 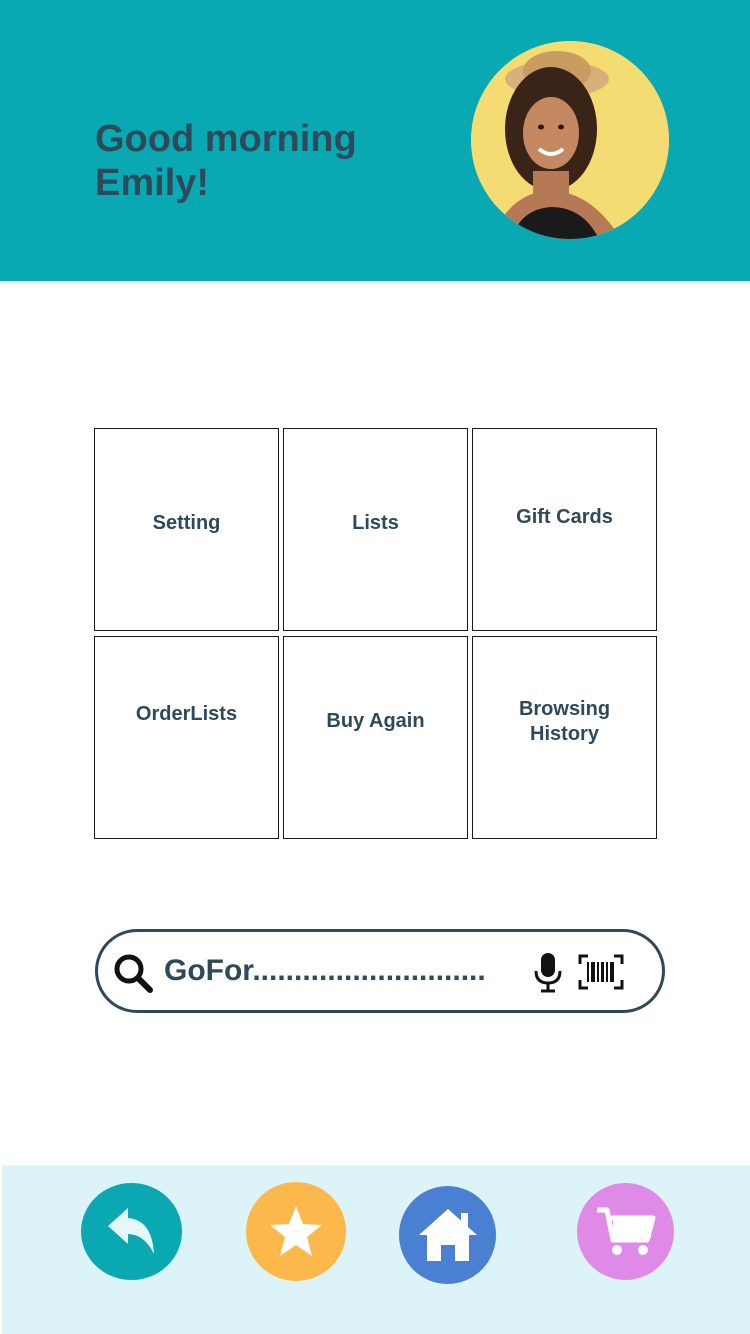 I want to click on greeting-line-1: Good morning, so click(x=226, y=139).